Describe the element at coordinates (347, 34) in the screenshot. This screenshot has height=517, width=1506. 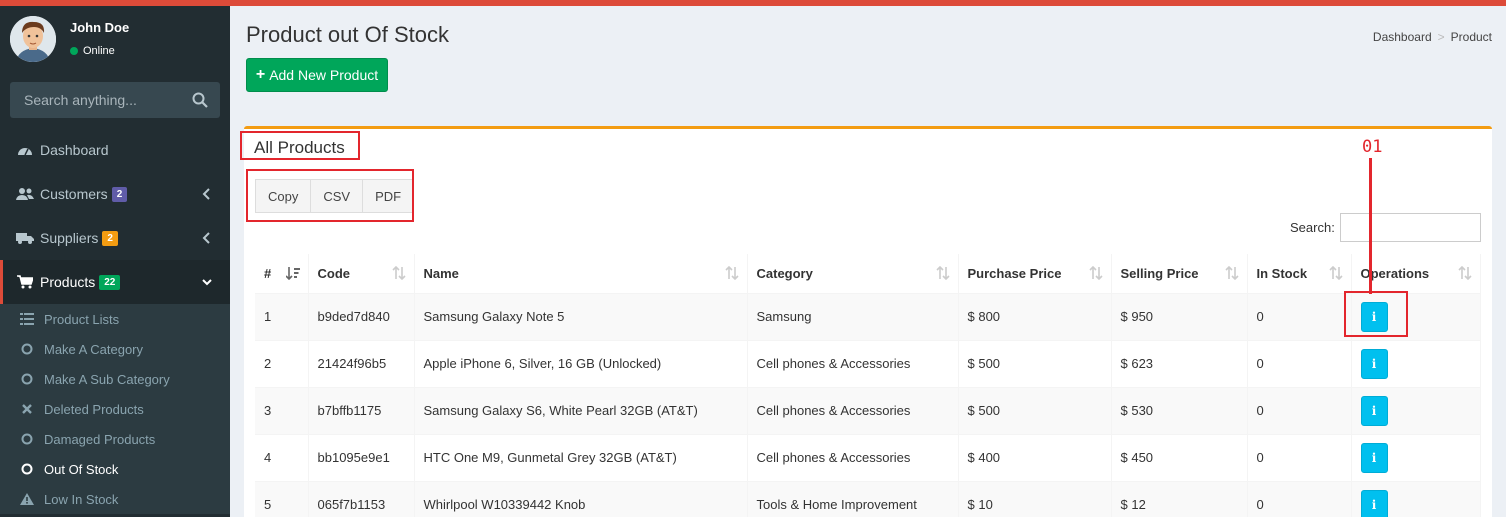
I see `page-title: Product out Of Stock` at that location.